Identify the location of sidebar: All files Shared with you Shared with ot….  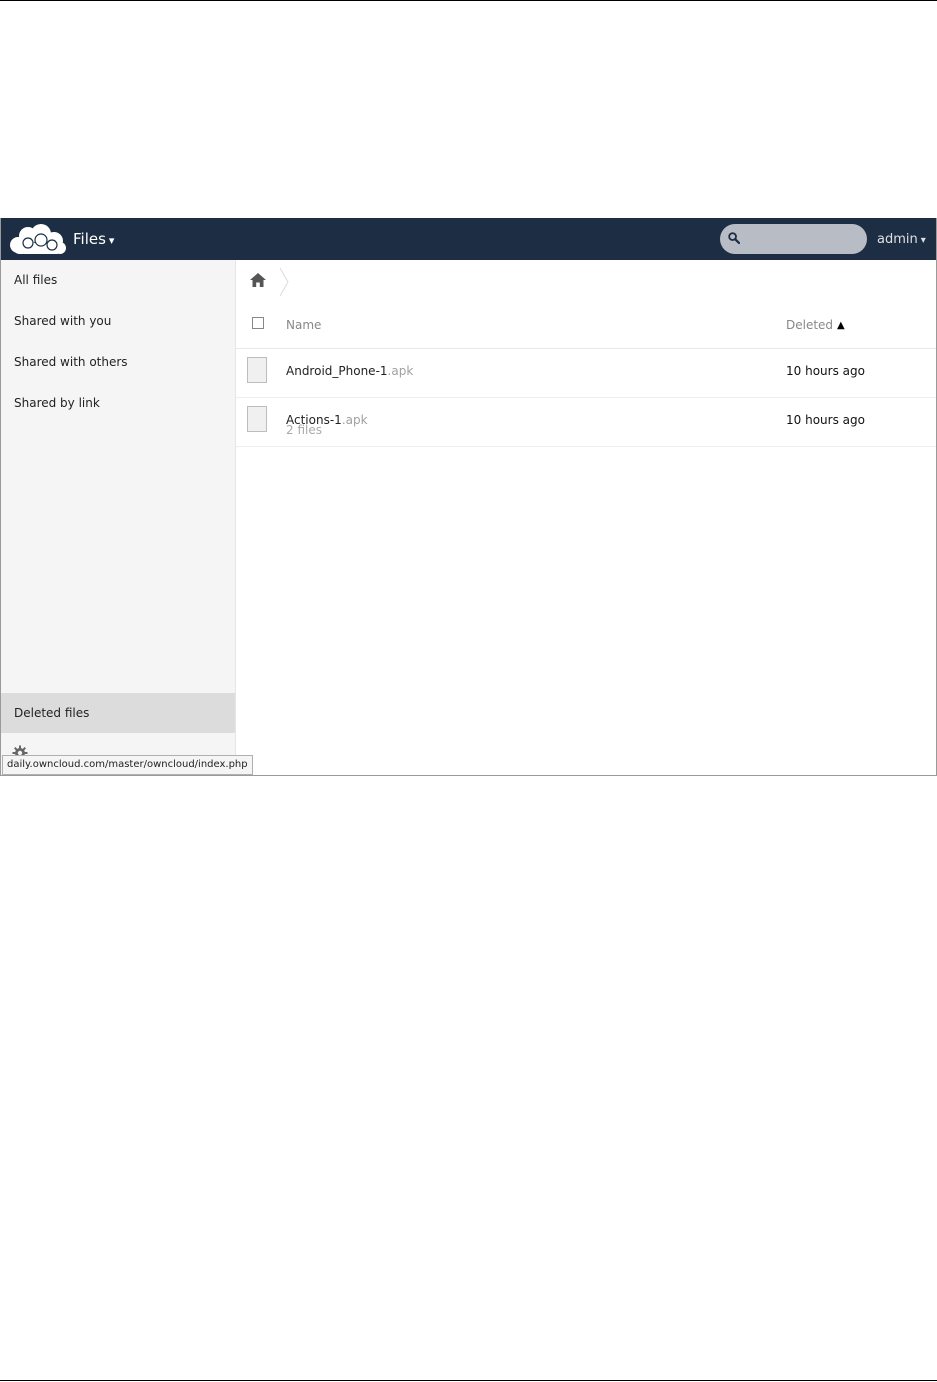
(118, 517).